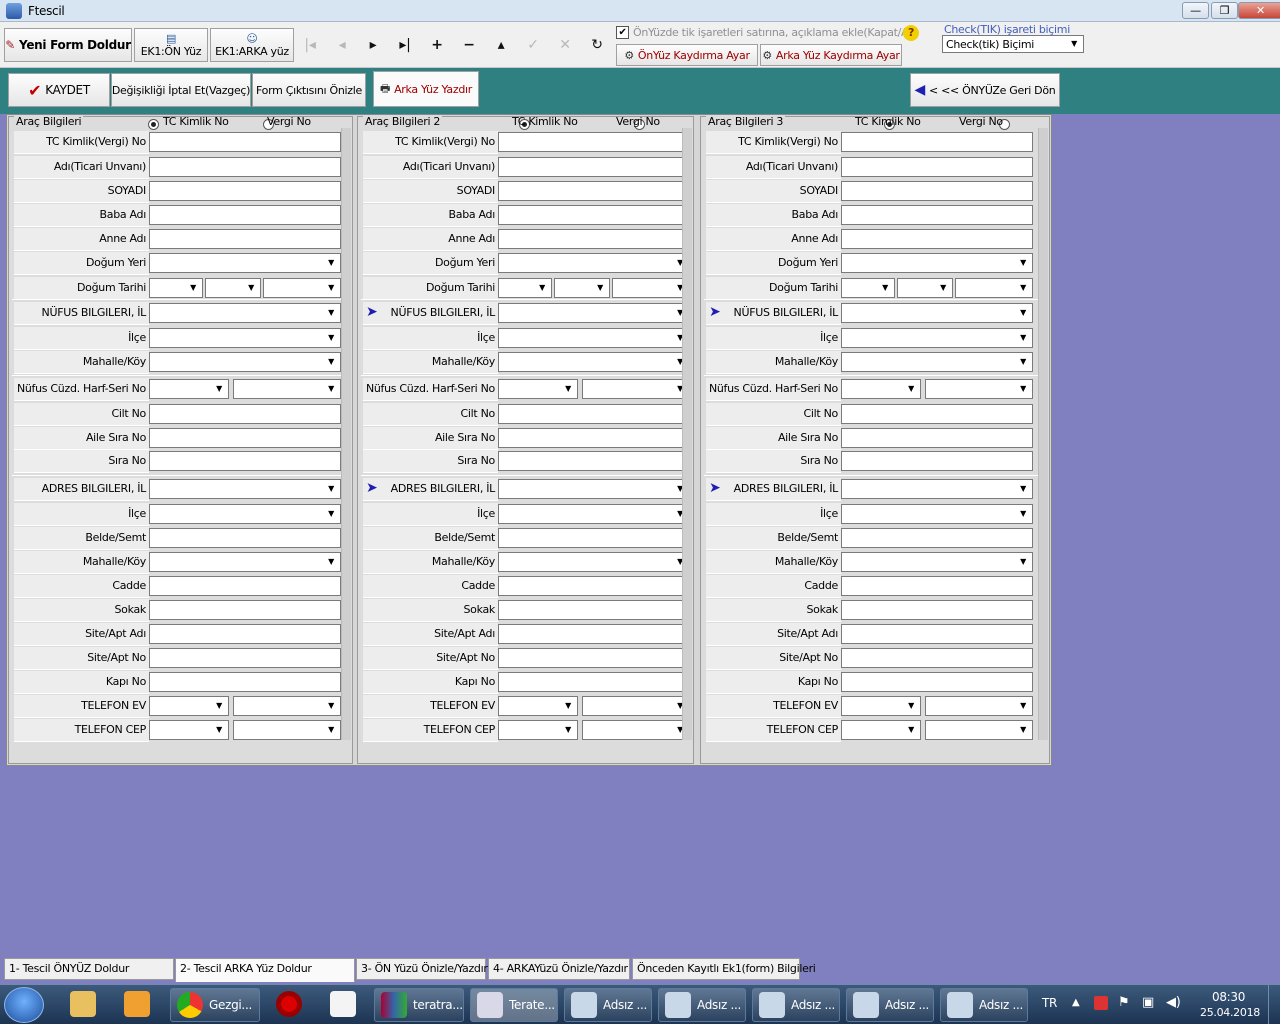 Image resolution: width=1280 pixels, height=1024 pixels. What do you see at coordinates (137, 1004) in the screenshot?
I see `media-player-icon` at bounding box center [137, 1004].